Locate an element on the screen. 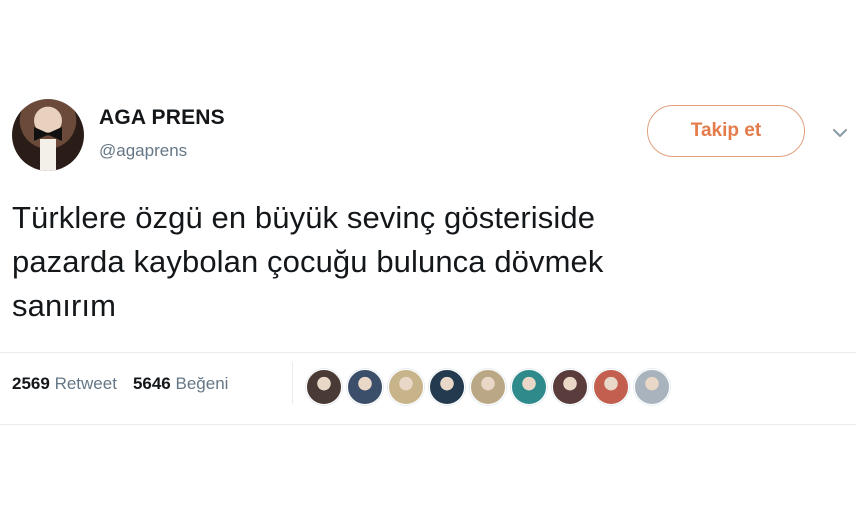 The height and width of the screenshot is (511, 856). retweet-label: Retweet is located at coordinates (85, 383).